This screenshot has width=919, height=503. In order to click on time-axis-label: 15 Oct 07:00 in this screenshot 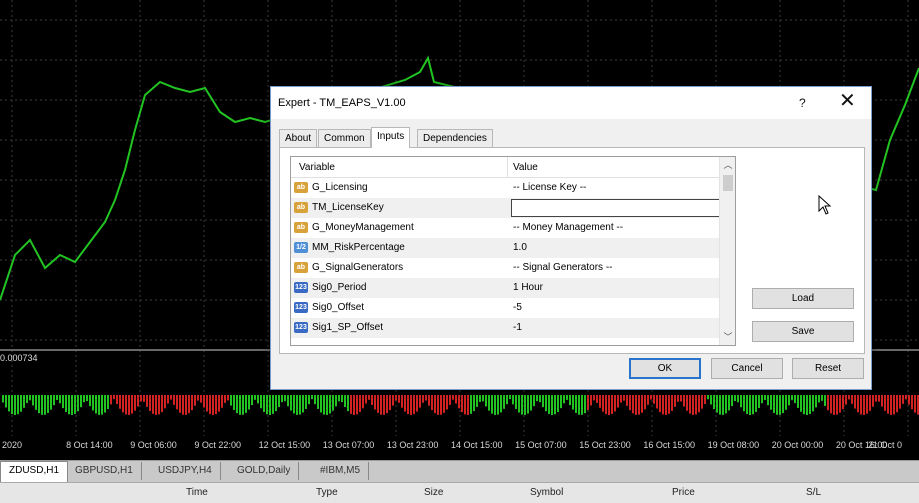, I will do `click(541, 445)`.